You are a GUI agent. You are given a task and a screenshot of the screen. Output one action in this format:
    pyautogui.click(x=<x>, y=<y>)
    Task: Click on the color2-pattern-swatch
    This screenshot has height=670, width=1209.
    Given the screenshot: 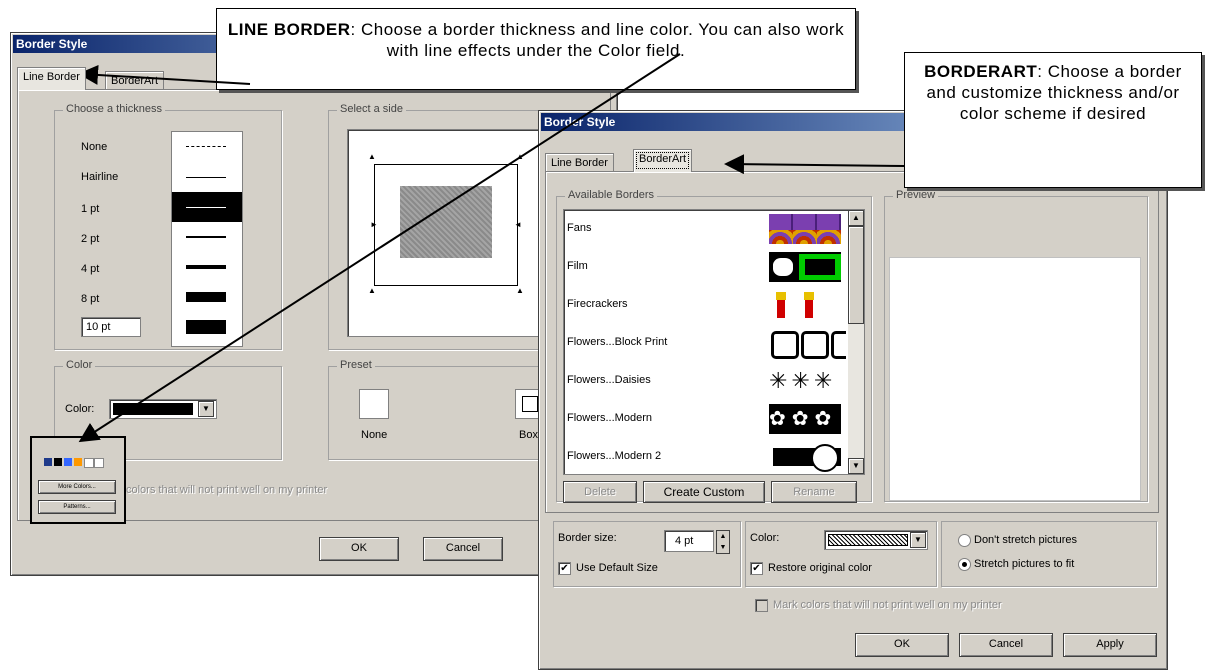 What is the action you would take?
    pyautogui.click(x=868, y=540)
    